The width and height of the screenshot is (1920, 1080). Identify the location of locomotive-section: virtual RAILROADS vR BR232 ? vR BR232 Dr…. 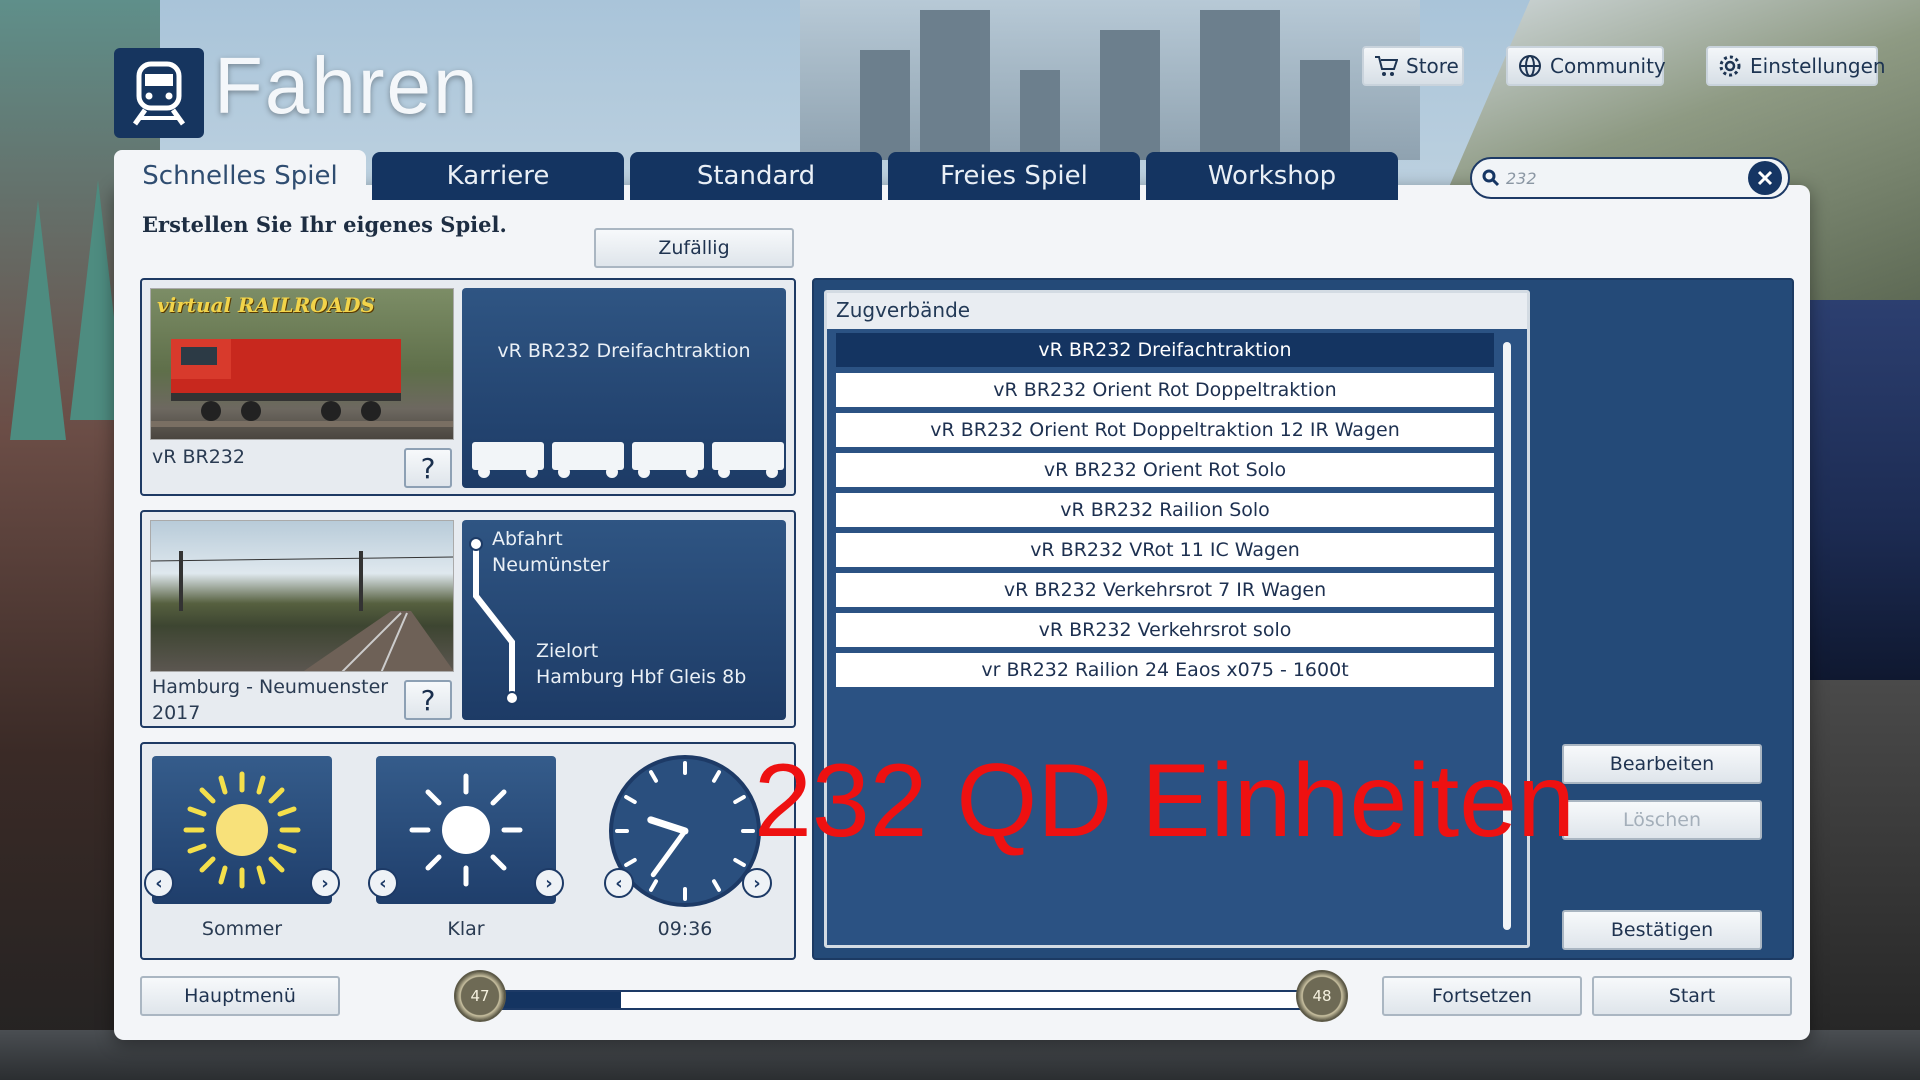
(468, 387).